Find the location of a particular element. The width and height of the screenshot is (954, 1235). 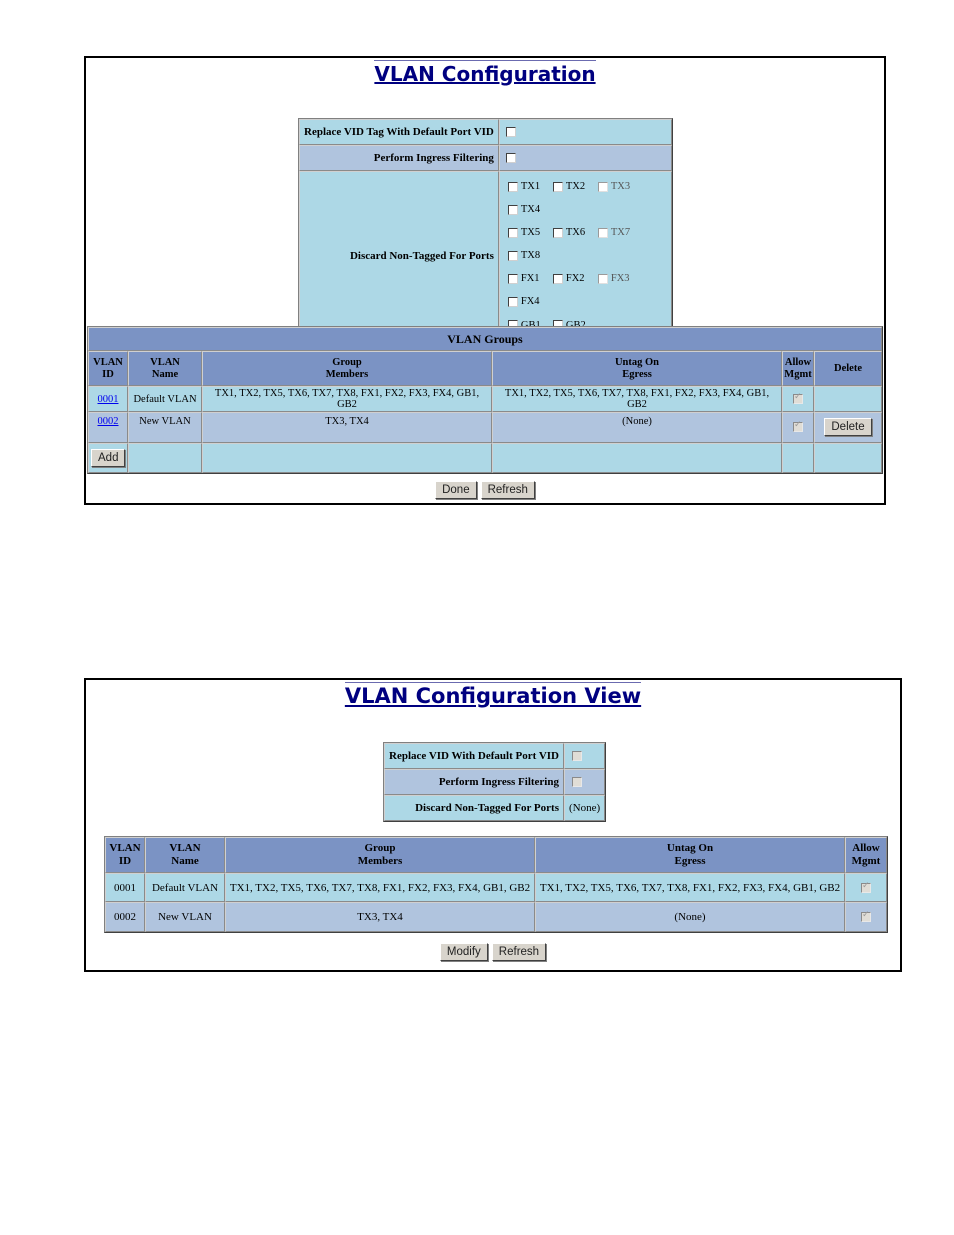

port-label: TX1 is located at coordinates (530, 187).